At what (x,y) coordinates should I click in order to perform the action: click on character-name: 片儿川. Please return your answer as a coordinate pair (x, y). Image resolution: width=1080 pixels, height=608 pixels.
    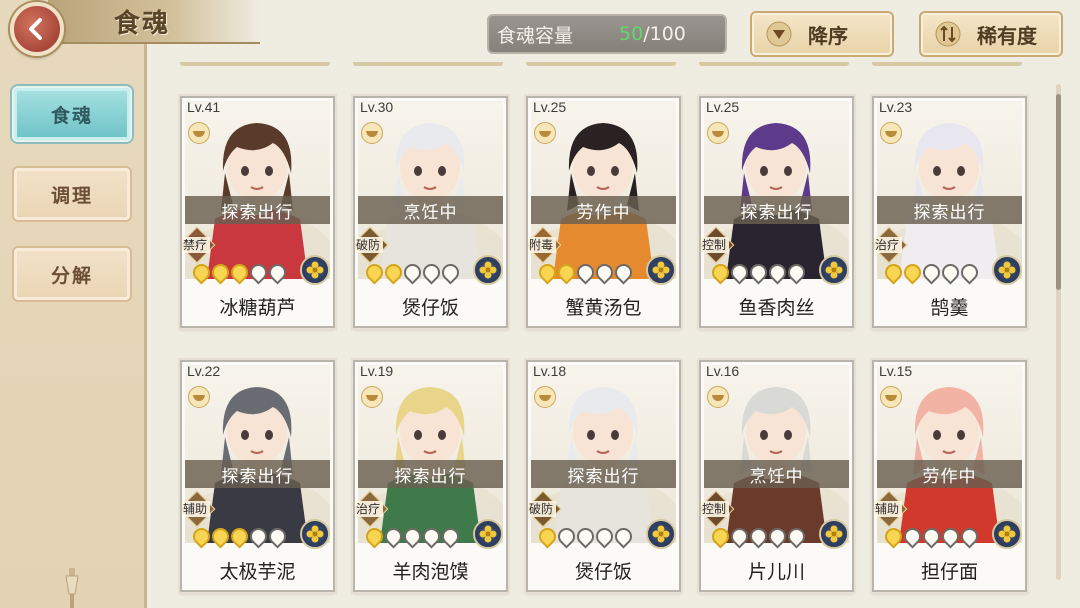
    Looking at the image, I should click on (776, 568).